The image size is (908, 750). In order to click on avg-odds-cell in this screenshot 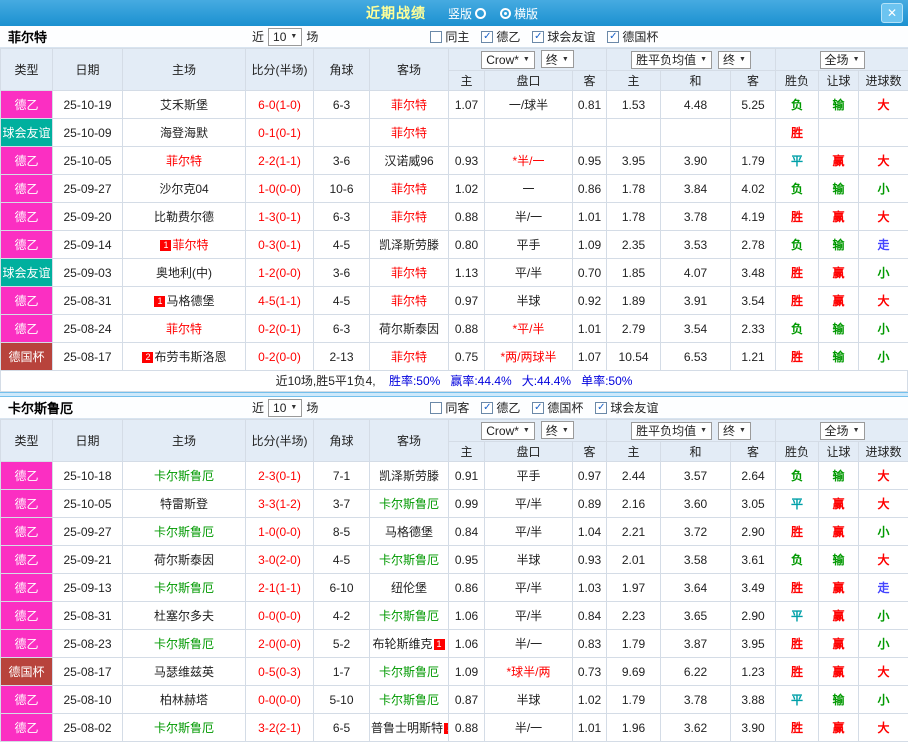, I will do `click(753, 132)`.